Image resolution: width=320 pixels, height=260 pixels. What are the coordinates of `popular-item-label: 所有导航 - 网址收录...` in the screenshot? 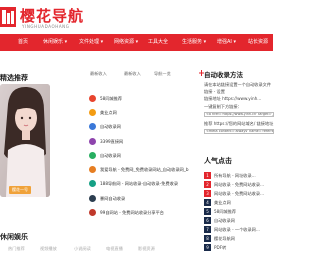 It's located at (235, 175).